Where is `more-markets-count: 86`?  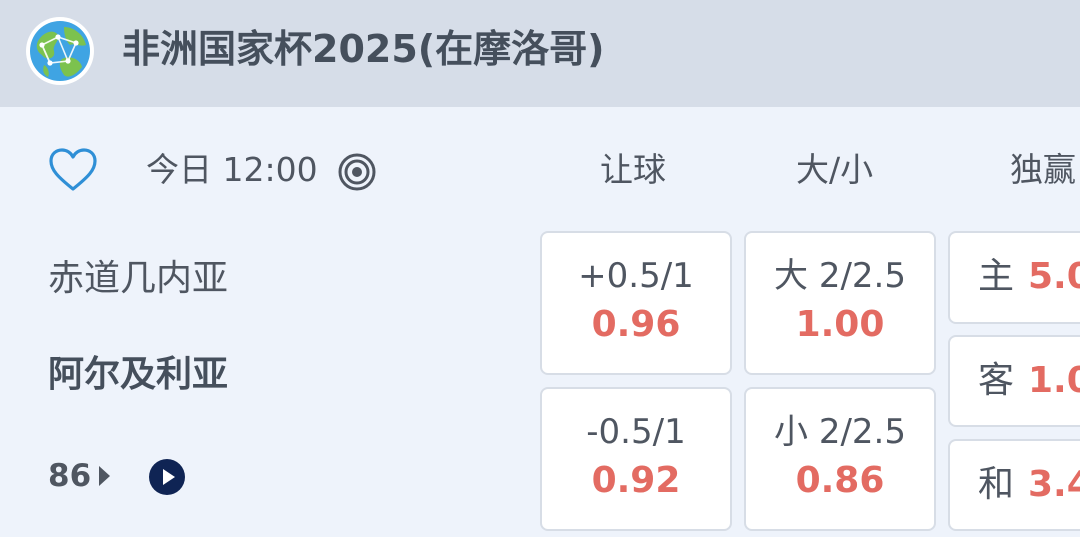
more-markets-count: 86 is located at coordinates (70, 476).